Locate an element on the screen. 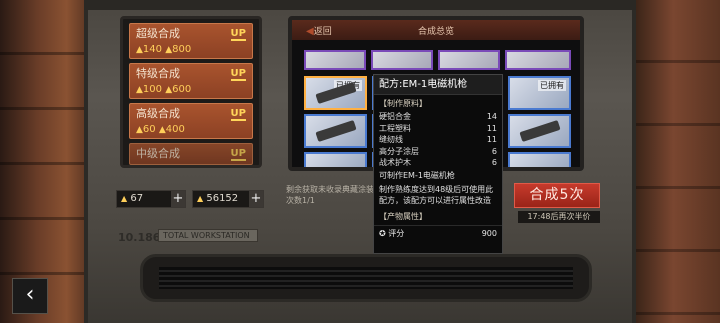 This screenshot has height=323, width=720. cost-a: 140 is located at coordinates (152, 49).